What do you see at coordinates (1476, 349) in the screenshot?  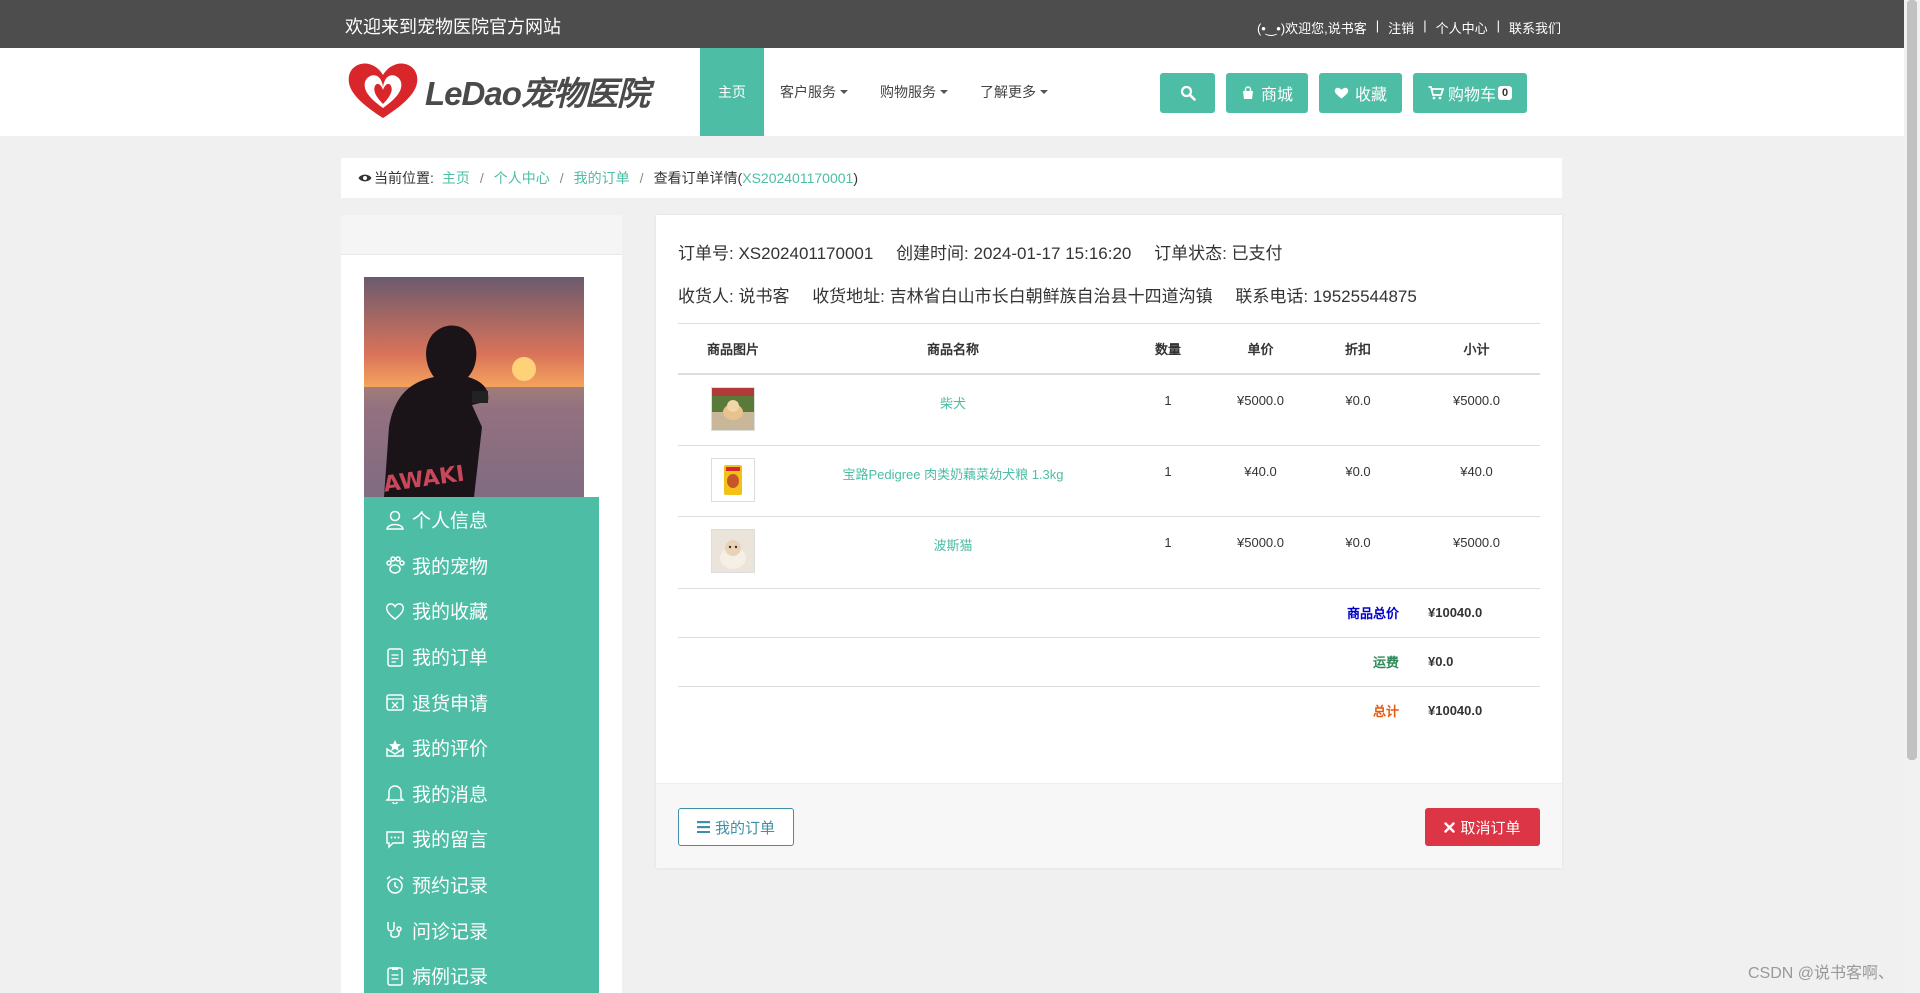 I see `column-header: 小计` at bounding box center [1476, 349].